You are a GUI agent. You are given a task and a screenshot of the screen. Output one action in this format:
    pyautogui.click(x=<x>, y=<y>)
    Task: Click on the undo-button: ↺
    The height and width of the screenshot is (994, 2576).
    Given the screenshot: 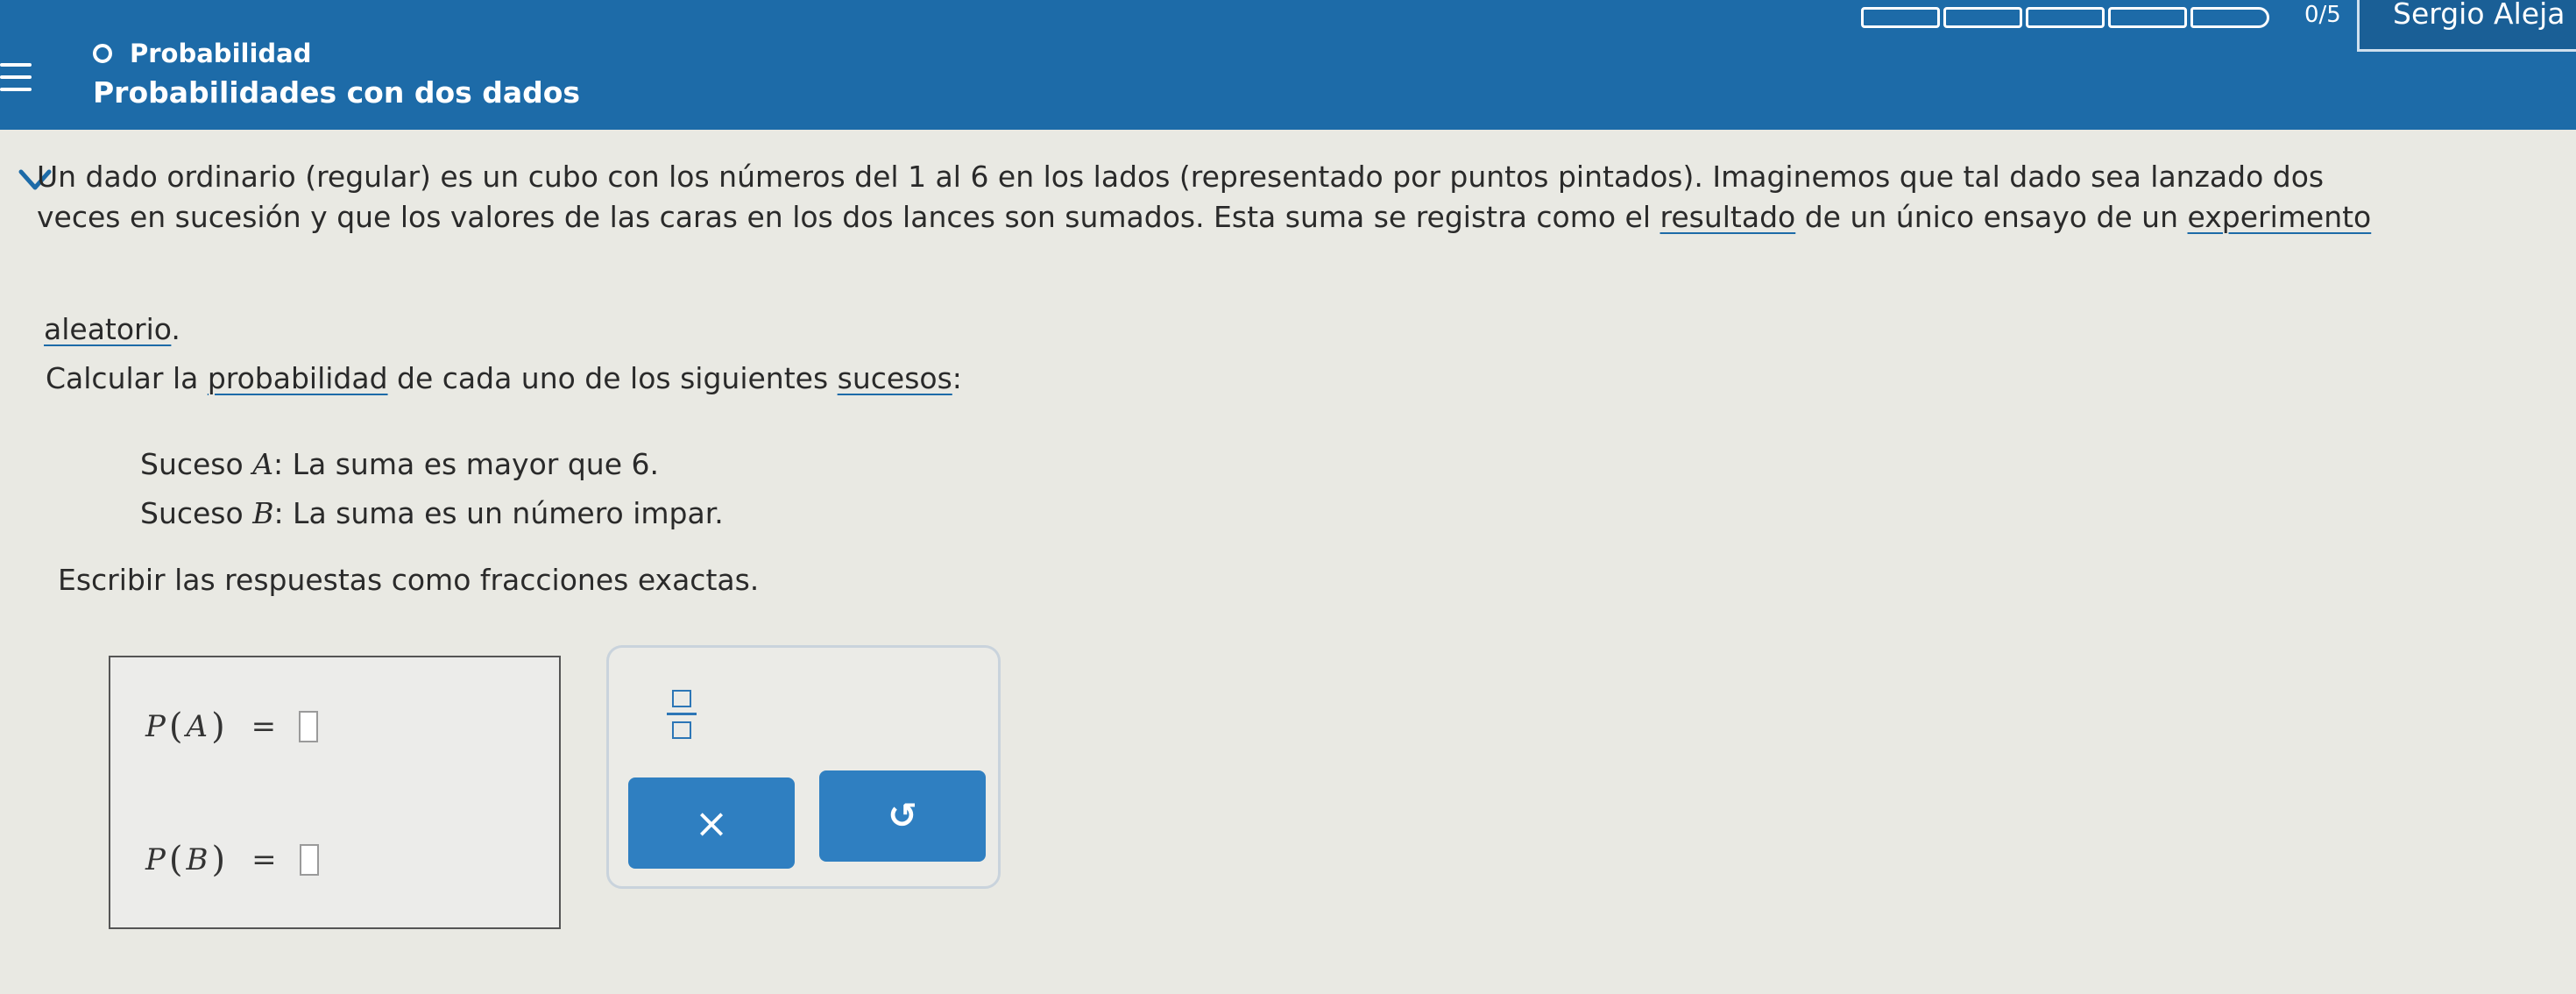 What is the action you would take?
    pyautogui.click(x=902, y=816)
    